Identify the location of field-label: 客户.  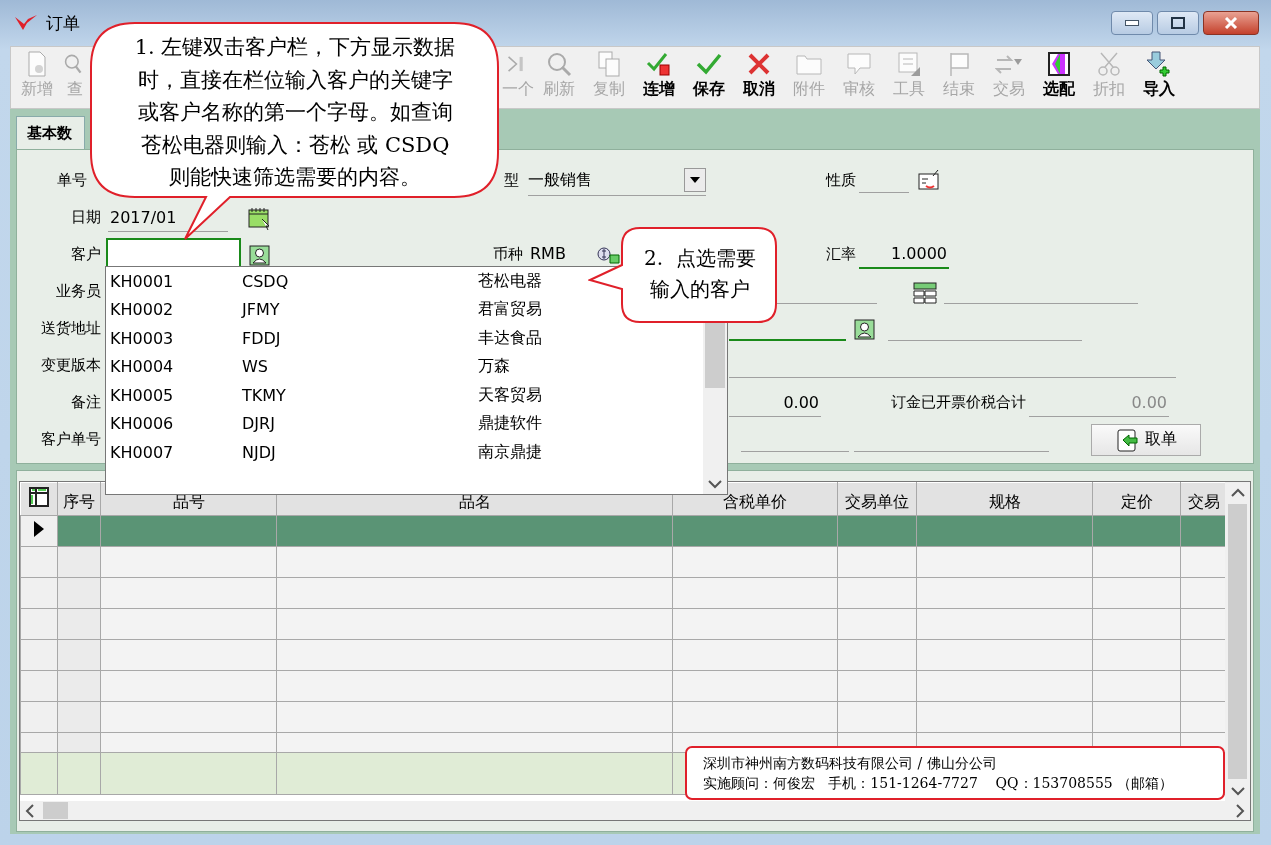
(85, 254).